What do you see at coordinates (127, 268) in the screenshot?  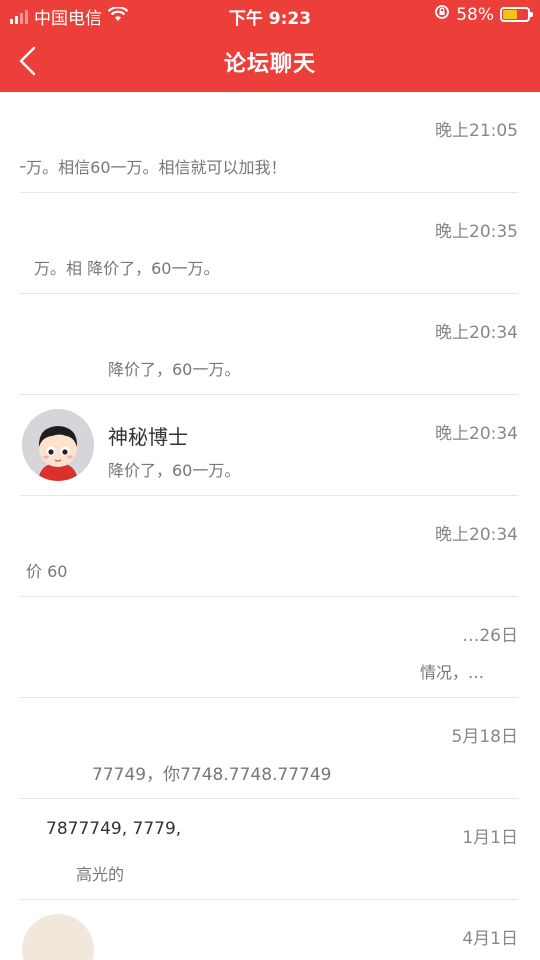 I see `chat-message-preview: 万。相 降价了，60一万。` at bounding box center [127, 268].